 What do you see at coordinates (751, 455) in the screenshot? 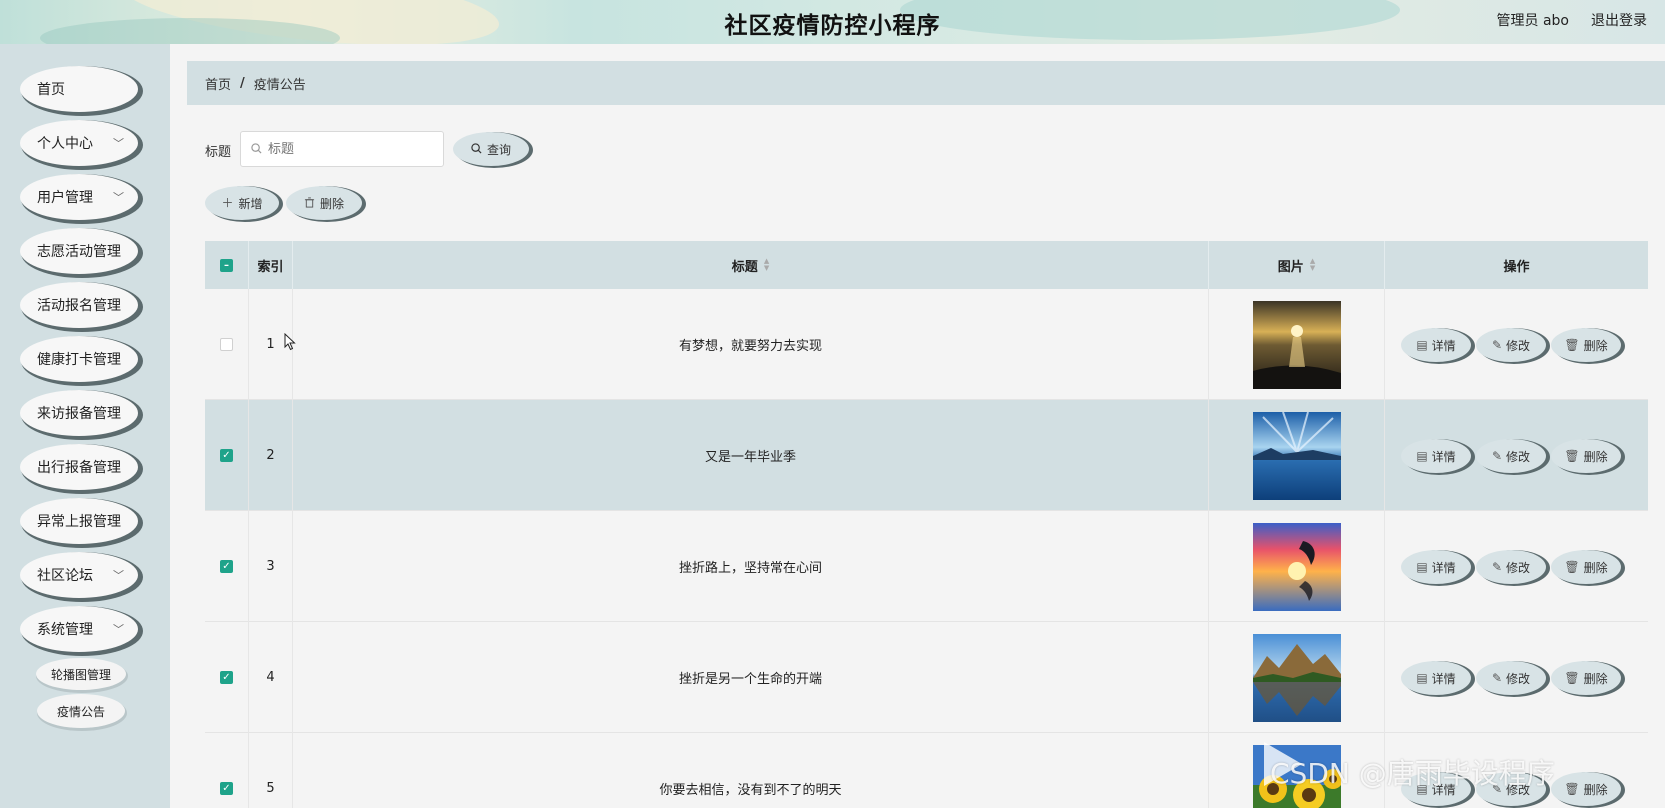
I see `row-title: 又是一年毕业季` at bounding box center [751, 455].